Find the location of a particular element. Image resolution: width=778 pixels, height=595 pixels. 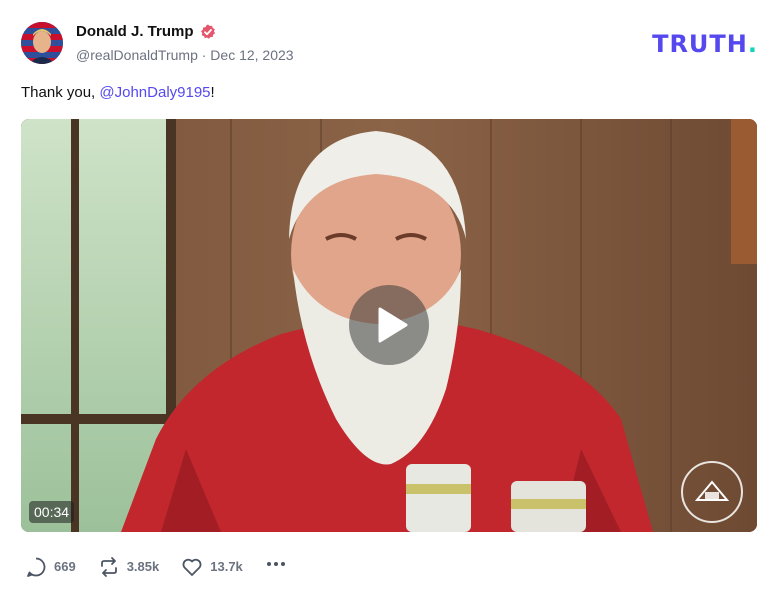

more-icon is located at coordinates (275, 564).